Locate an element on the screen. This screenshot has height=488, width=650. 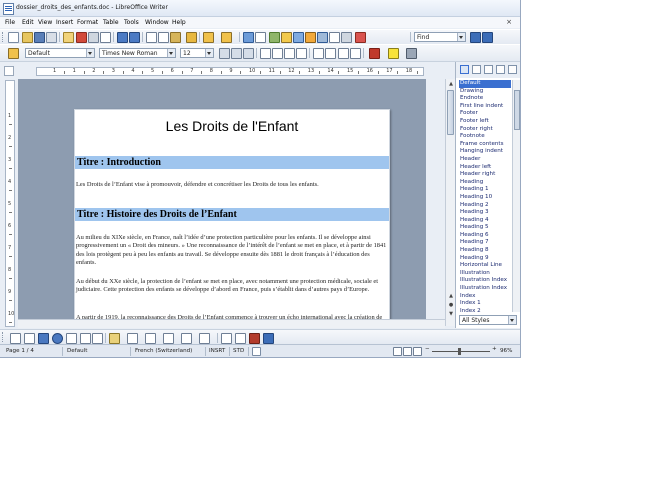
find-input: Find is located at coordinates (440, 37).